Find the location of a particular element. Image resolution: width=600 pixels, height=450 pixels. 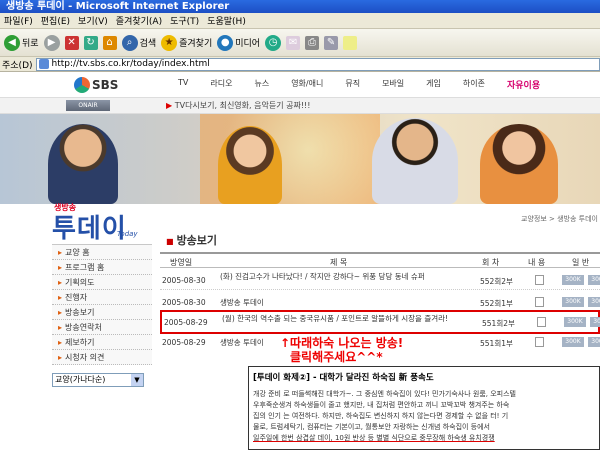

folder-icon is located at coordinates (350, 42).